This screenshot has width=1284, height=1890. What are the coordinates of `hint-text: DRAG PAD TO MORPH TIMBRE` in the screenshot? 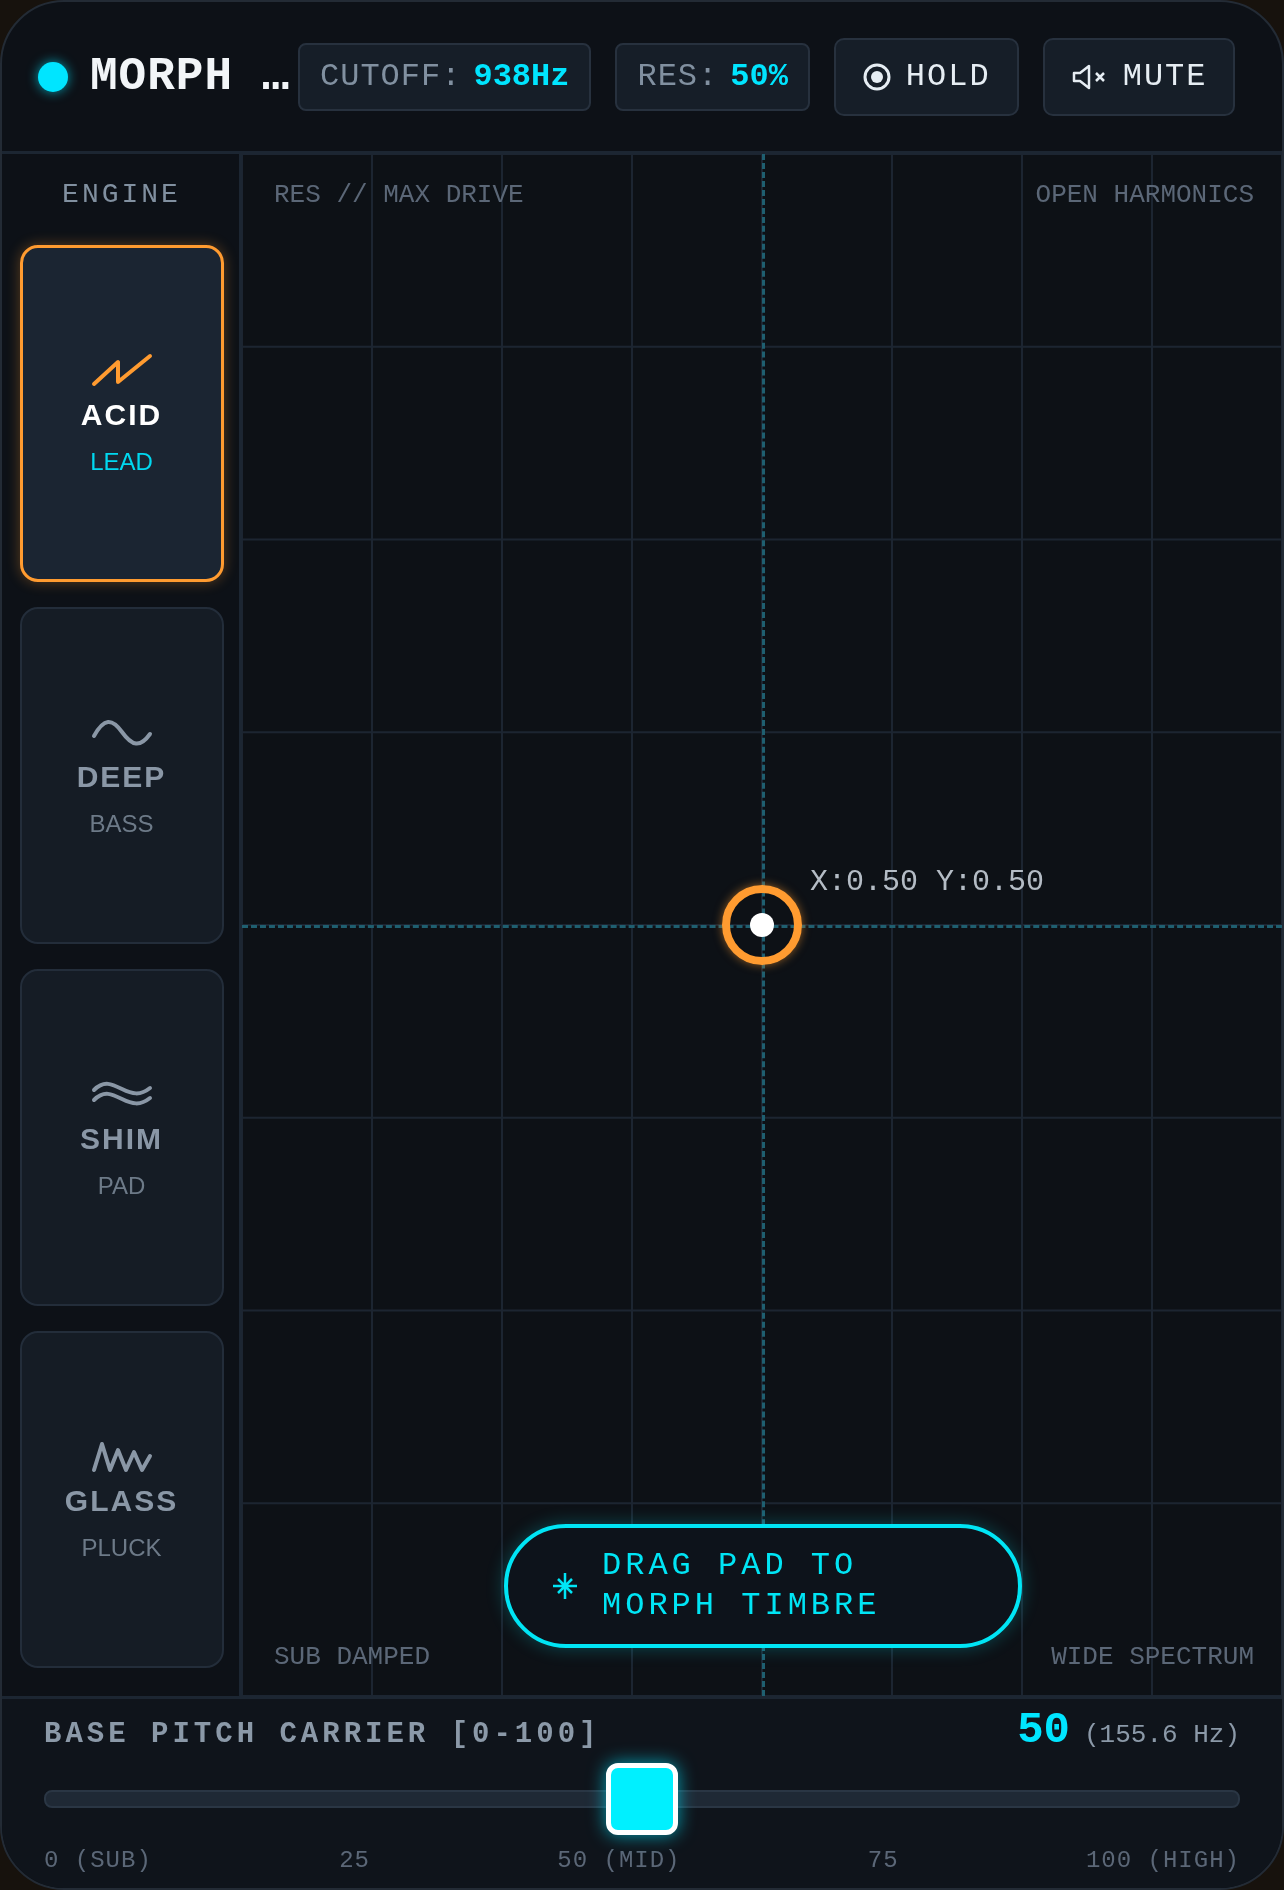 It's located at (742, 1586).